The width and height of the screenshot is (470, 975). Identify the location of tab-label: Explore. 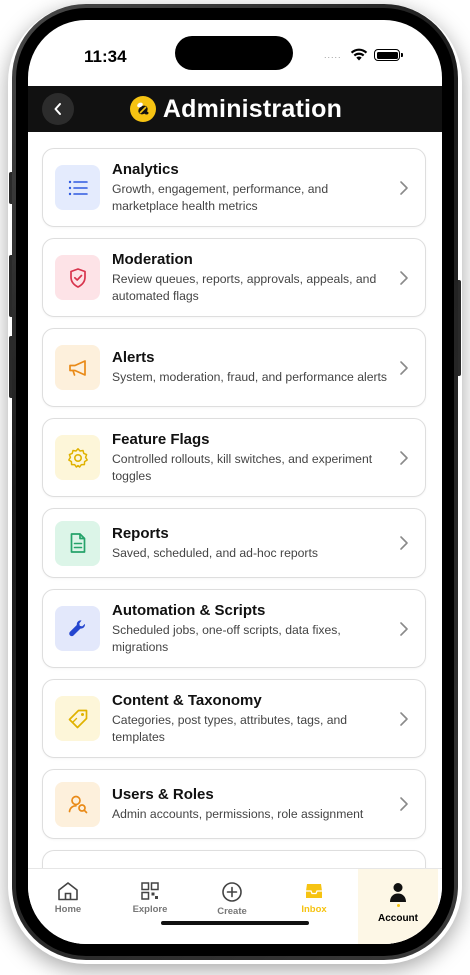
(150, 909).